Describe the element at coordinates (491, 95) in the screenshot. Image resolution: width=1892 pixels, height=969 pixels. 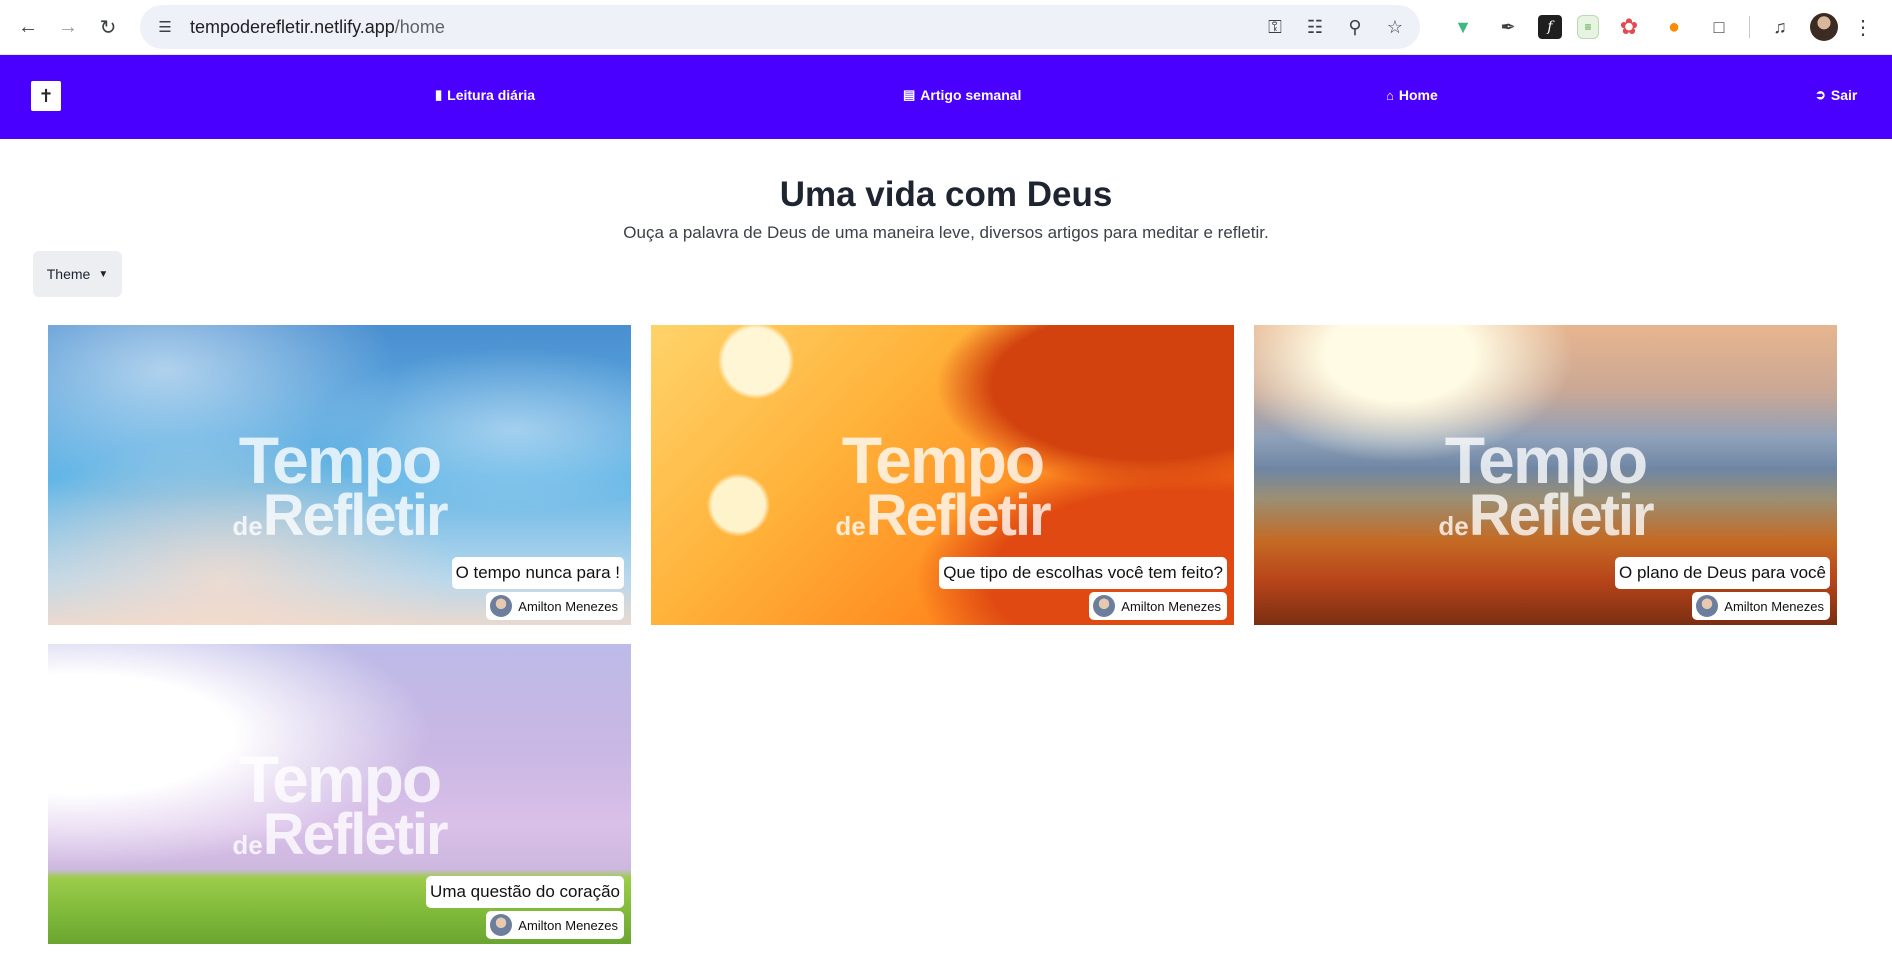
I see `nav-label: Leitura diária` at that location.